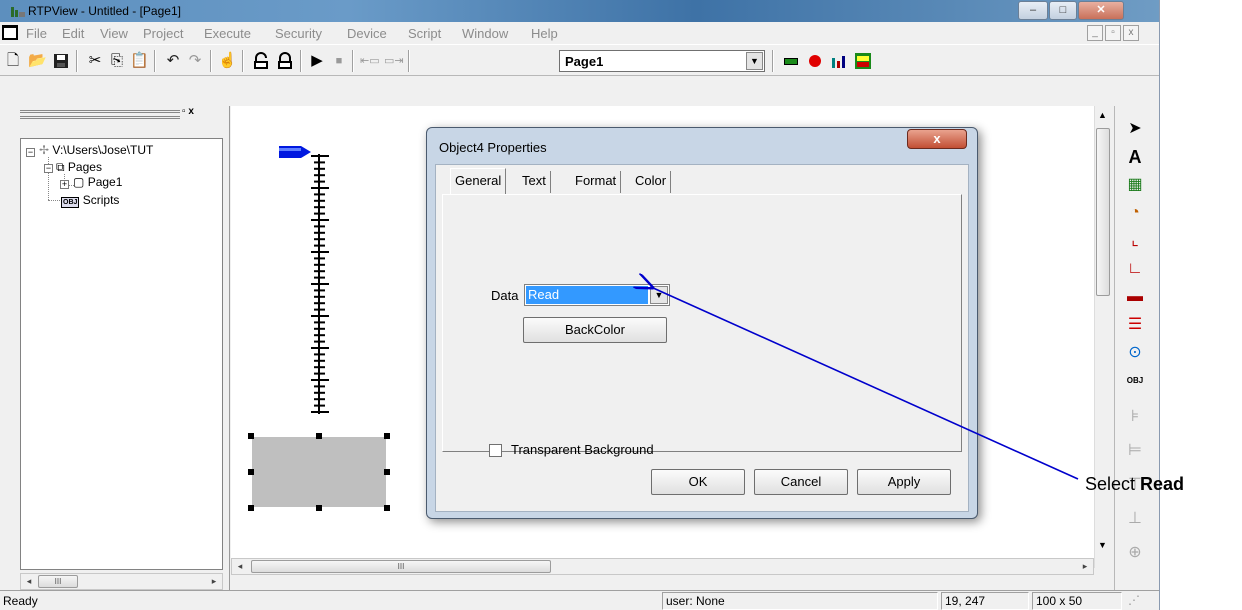 This screenshot has width=1242, height=610. Describe the element at coordinates (1113, 484) in the screenshot. I see `annotation-prefix: Select` at that location.